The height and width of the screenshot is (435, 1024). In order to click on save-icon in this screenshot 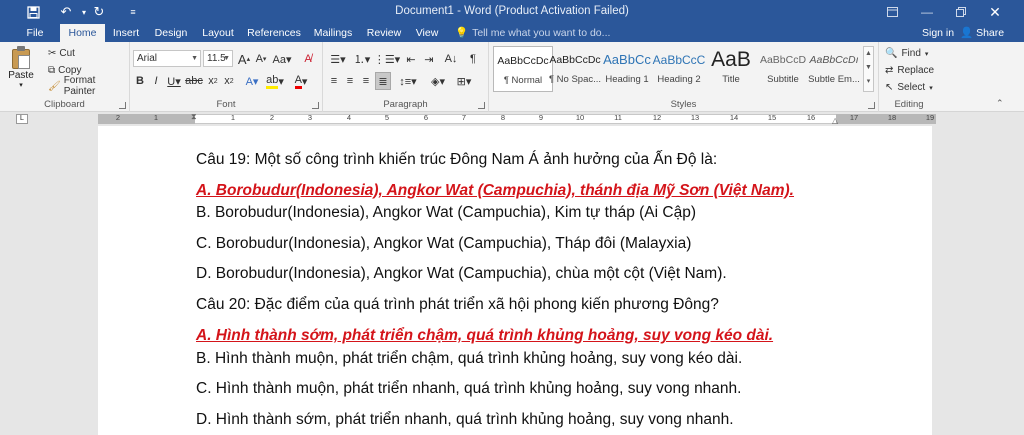, I will do `click(33, 12)`.